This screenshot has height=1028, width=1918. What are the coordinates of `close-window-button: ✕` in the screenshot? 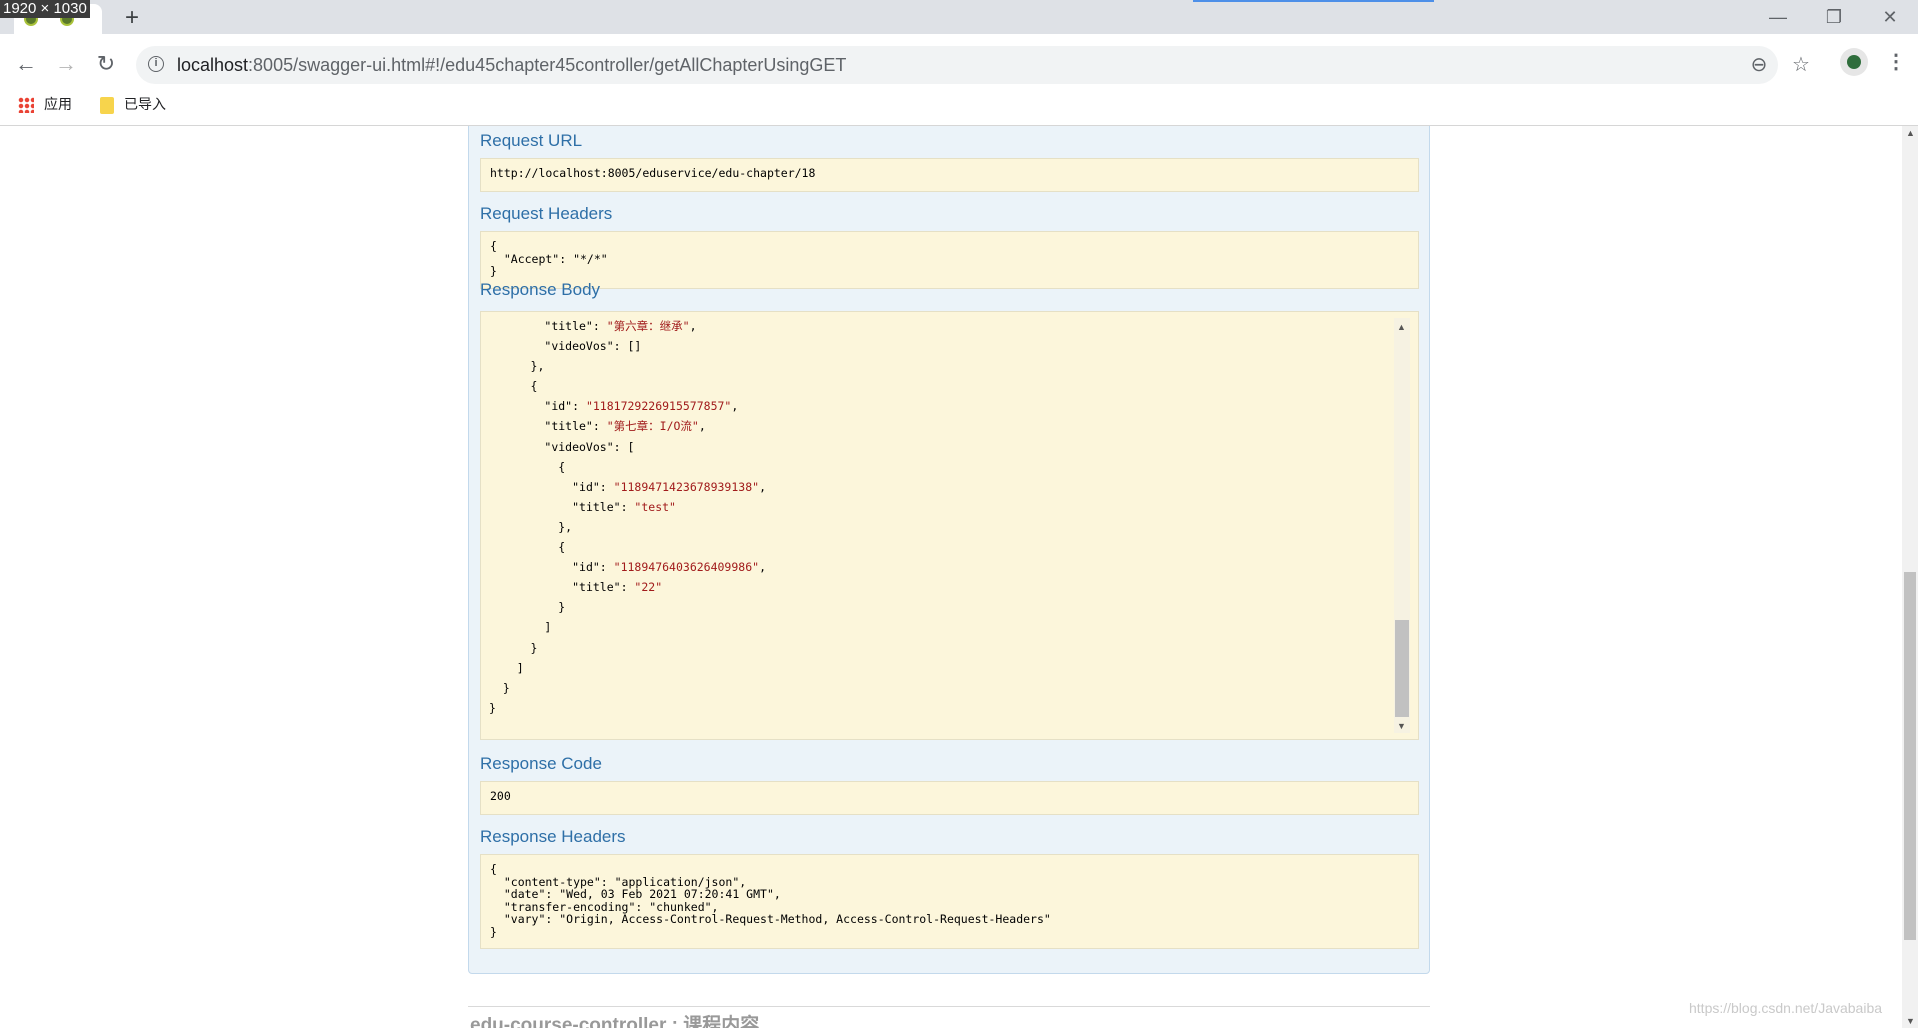 It's located at (1890, 17).